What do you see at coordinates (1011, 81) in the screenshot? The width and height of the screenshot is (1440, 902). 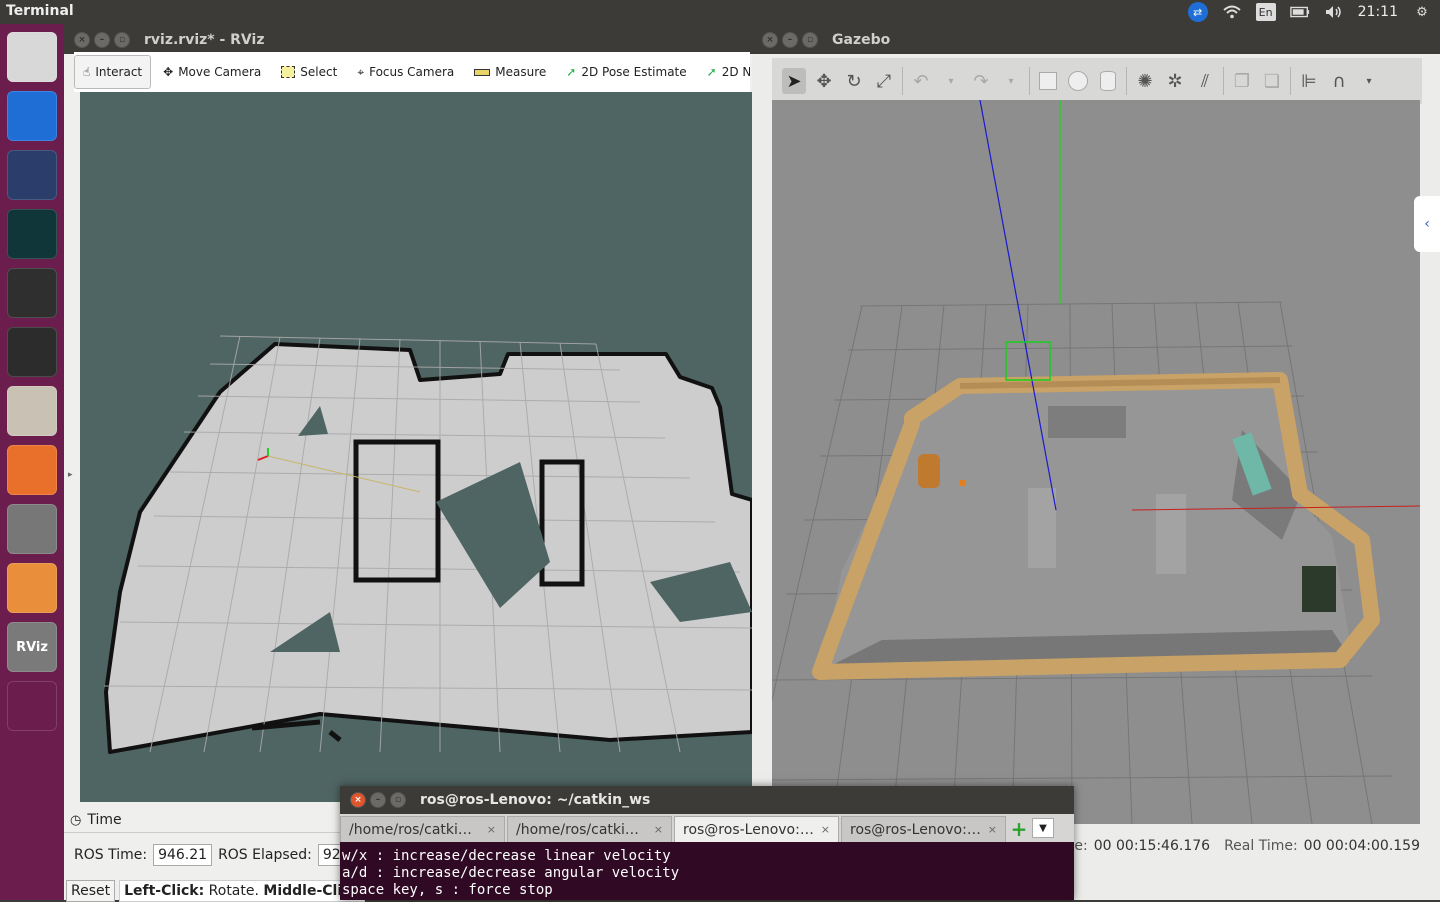 I see `redo-dropdown-icon: ▾` at bounding box center [1011, 81].